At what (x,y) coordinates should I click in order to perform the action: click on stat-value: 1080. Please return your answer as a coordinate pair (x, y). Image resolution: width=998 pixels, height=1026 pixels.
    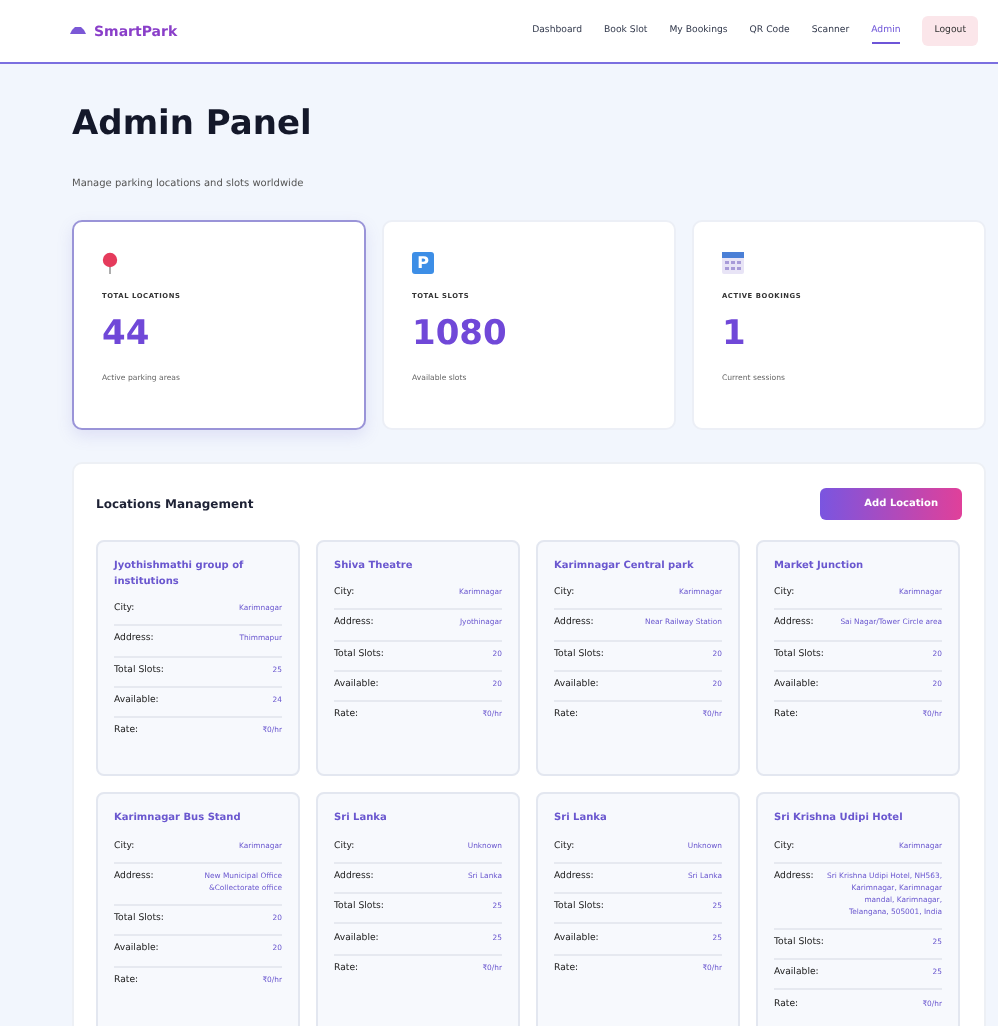
    Looking at the image, I should click on (459, 335).